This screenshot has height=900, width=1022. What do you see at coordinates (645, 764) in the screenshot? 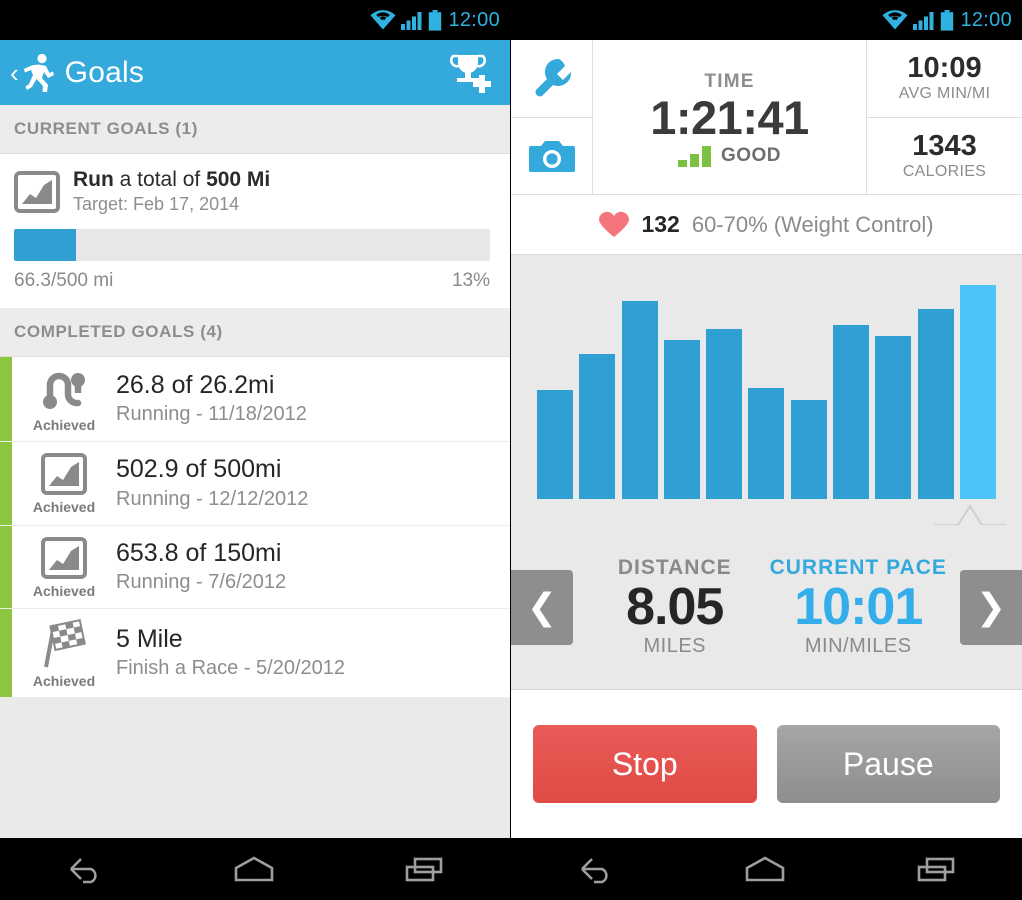
I see `stop-button: Stop` at bounding box center [645, 764].